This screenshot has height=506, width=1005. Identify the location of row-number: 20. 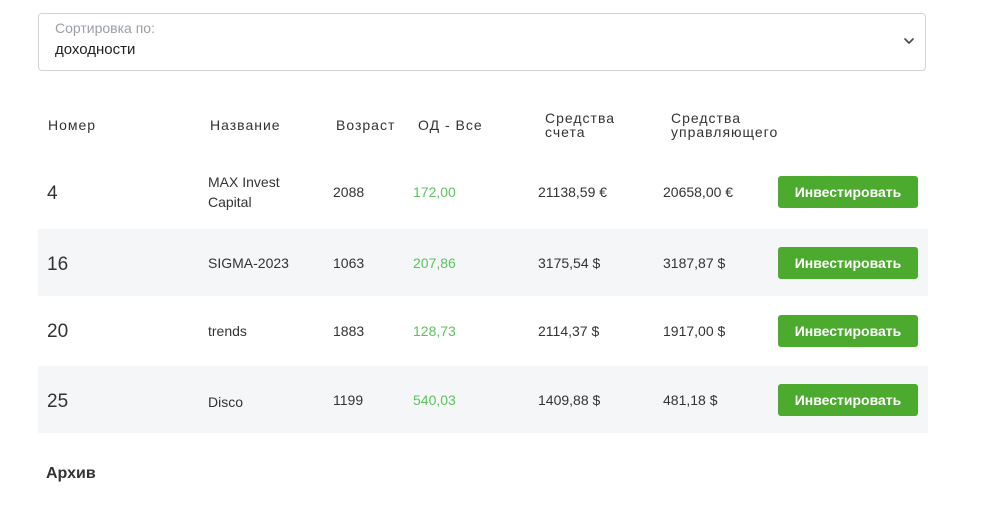
(58, 331).